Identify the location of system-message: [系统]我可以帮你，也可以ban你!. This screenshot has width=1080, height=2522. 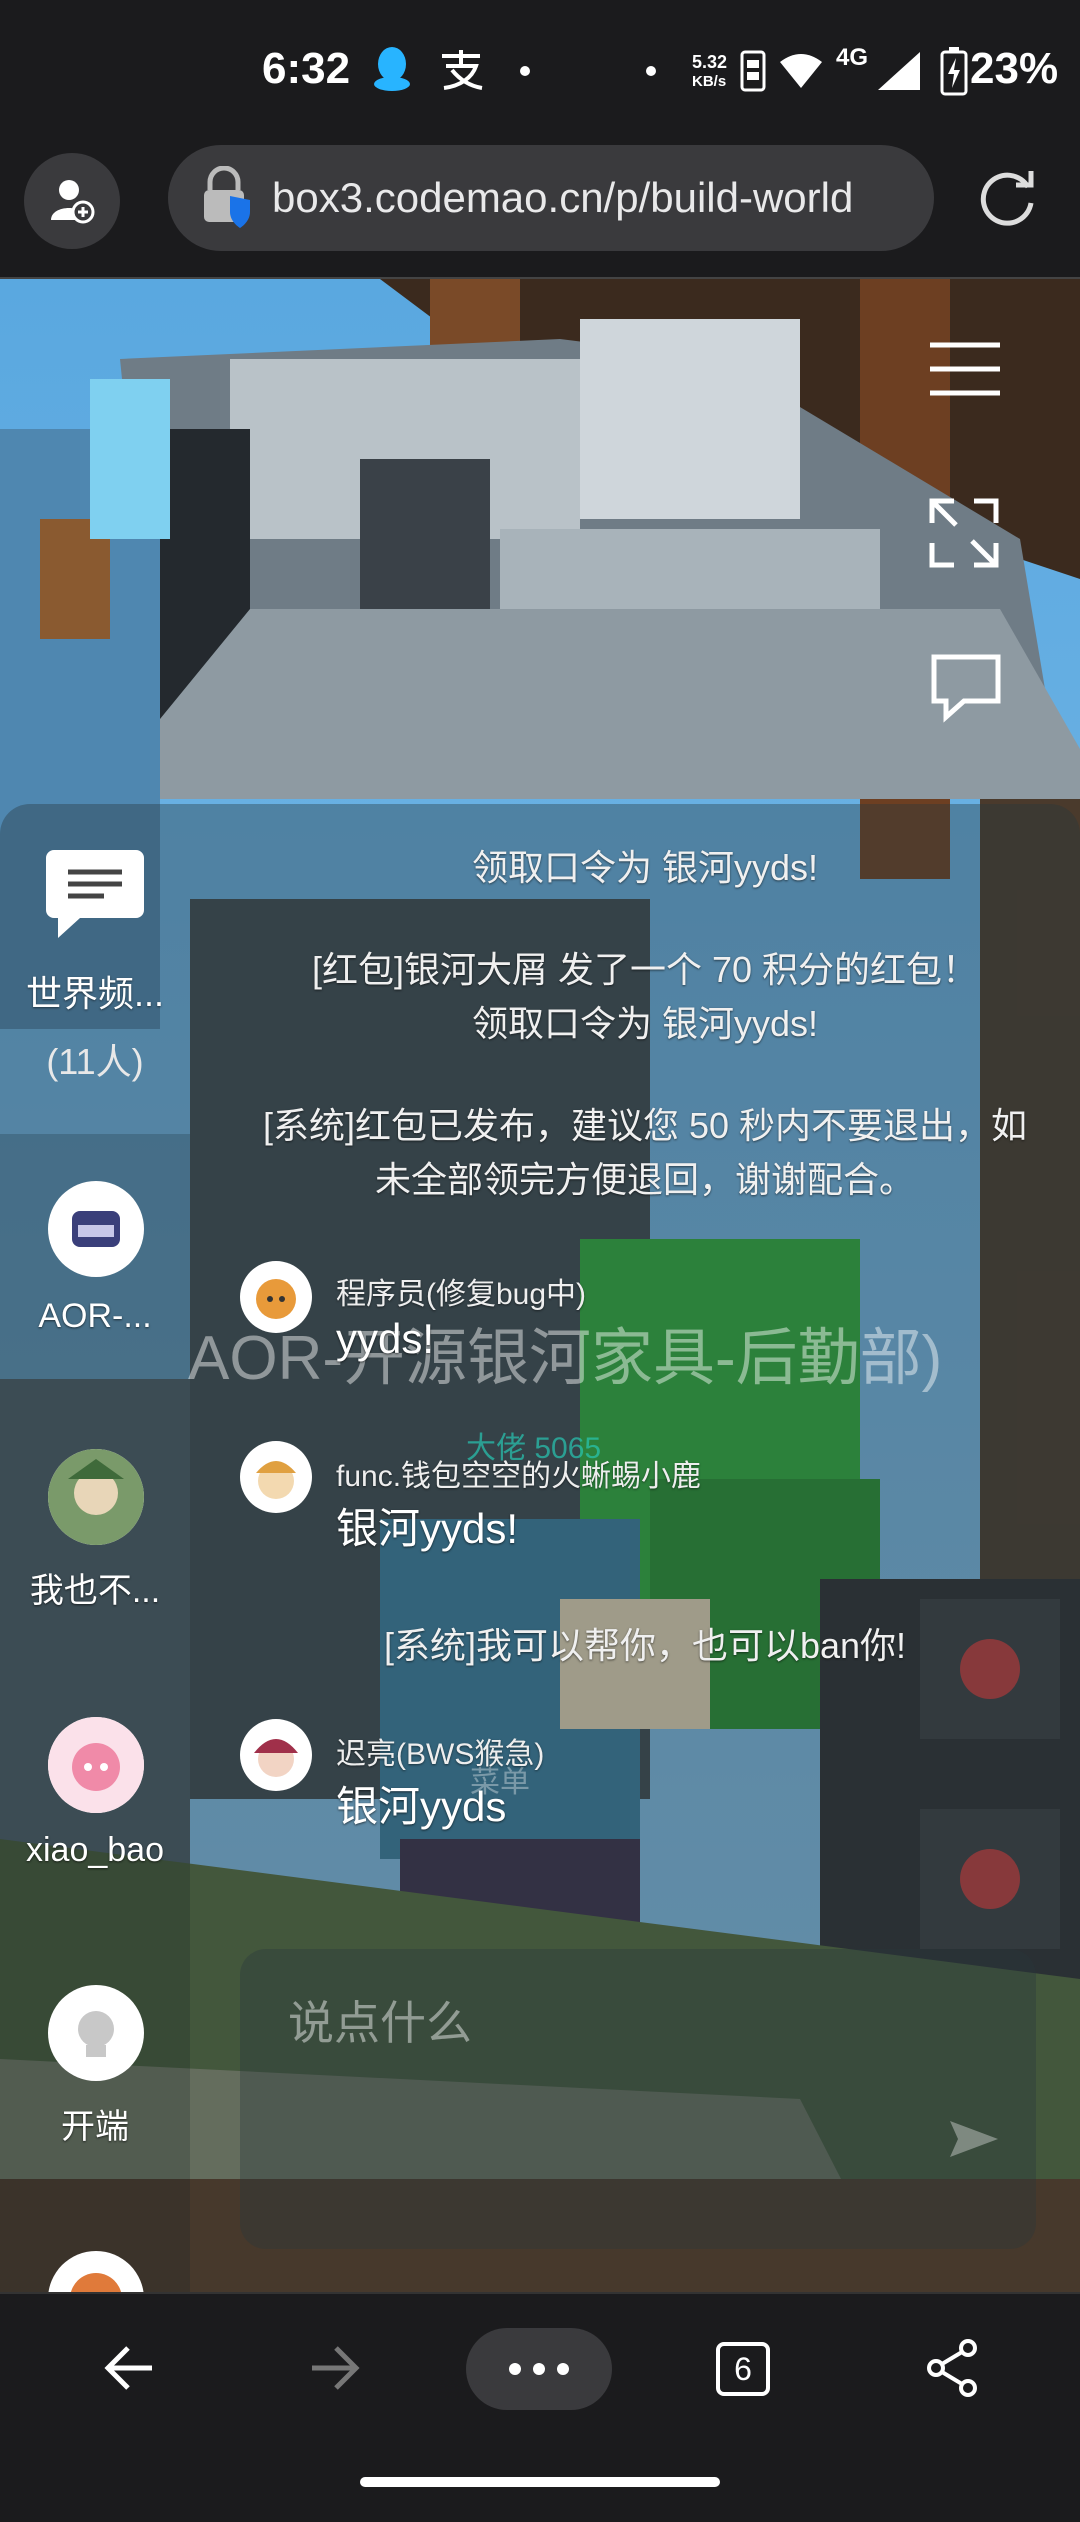
(645, 1645).